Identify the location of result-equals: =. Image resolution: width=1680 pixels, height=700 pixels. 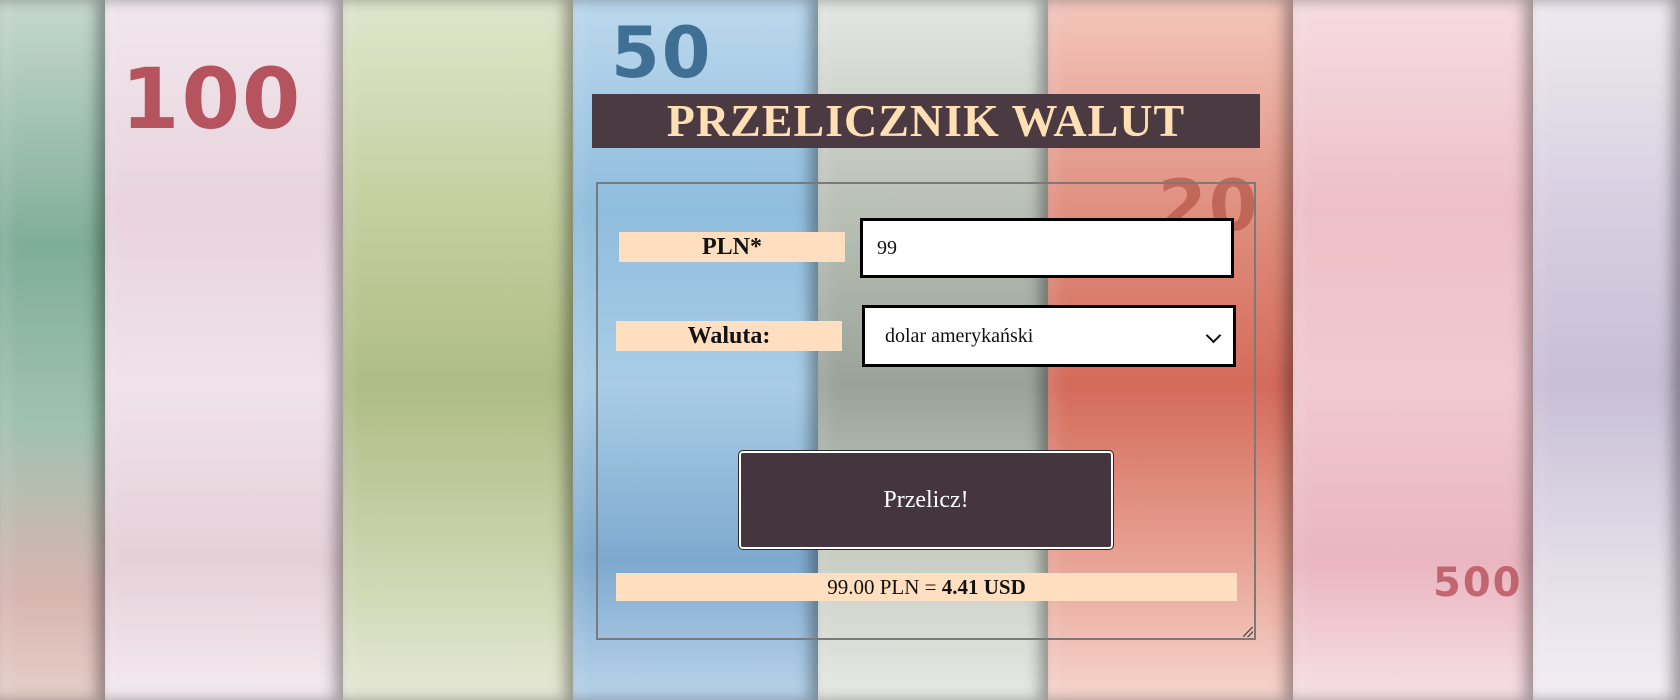
(930, 587).